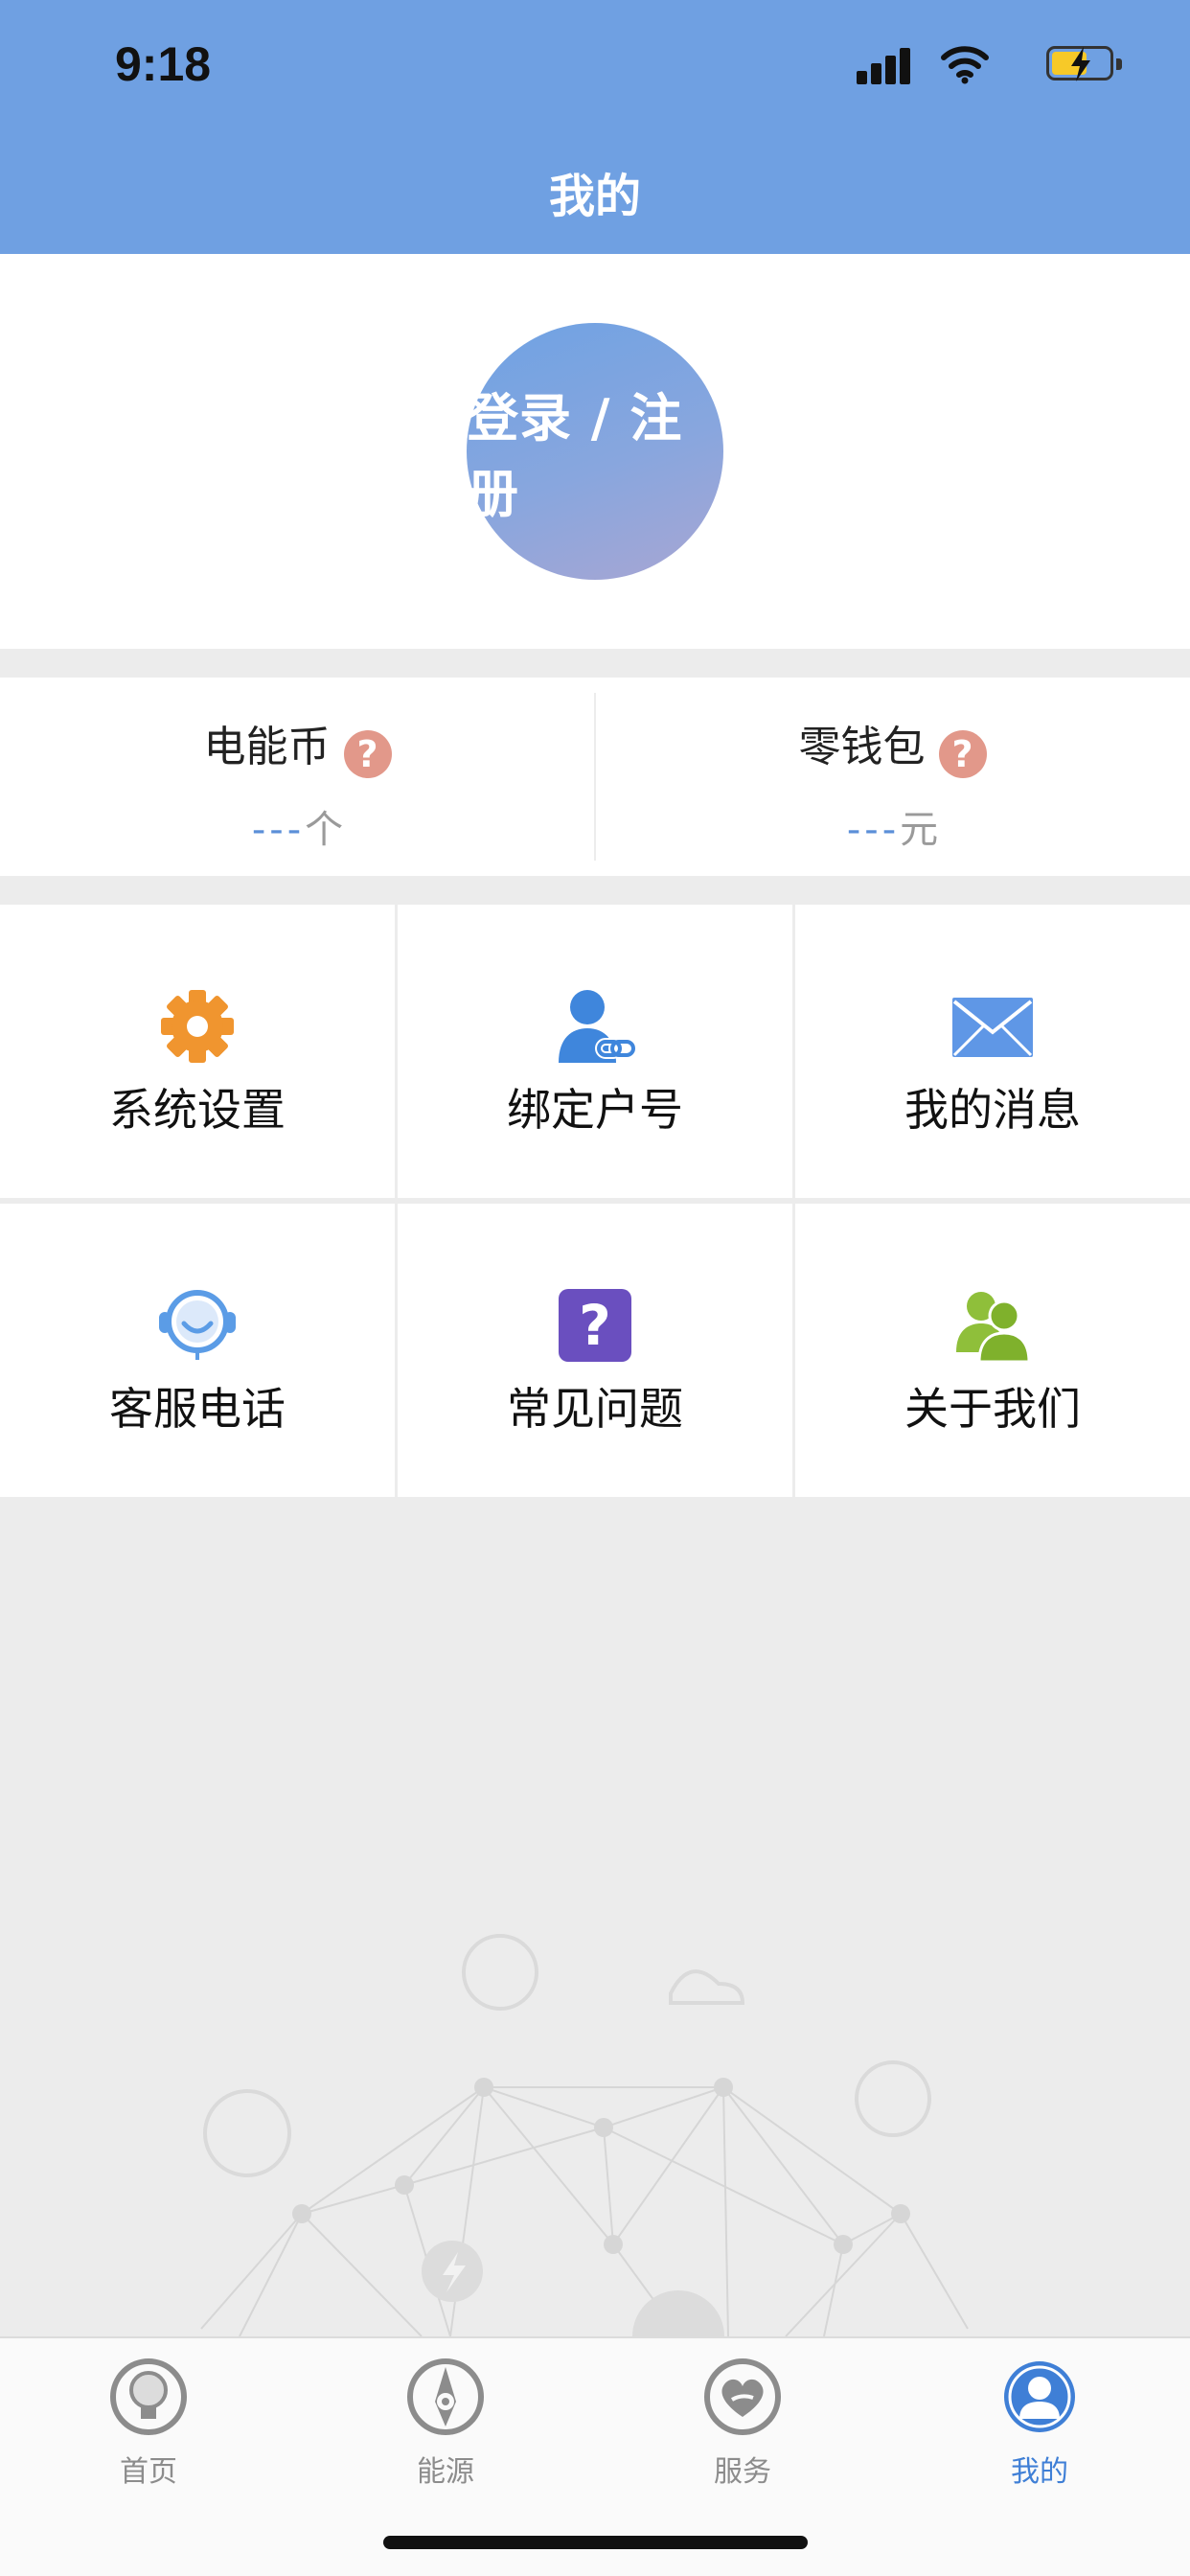 The width and height of the screenshot is (1190, 2576). Describe the element at coordinates (198, 1026) in the screenshot. I see `gear-icon` at that location.